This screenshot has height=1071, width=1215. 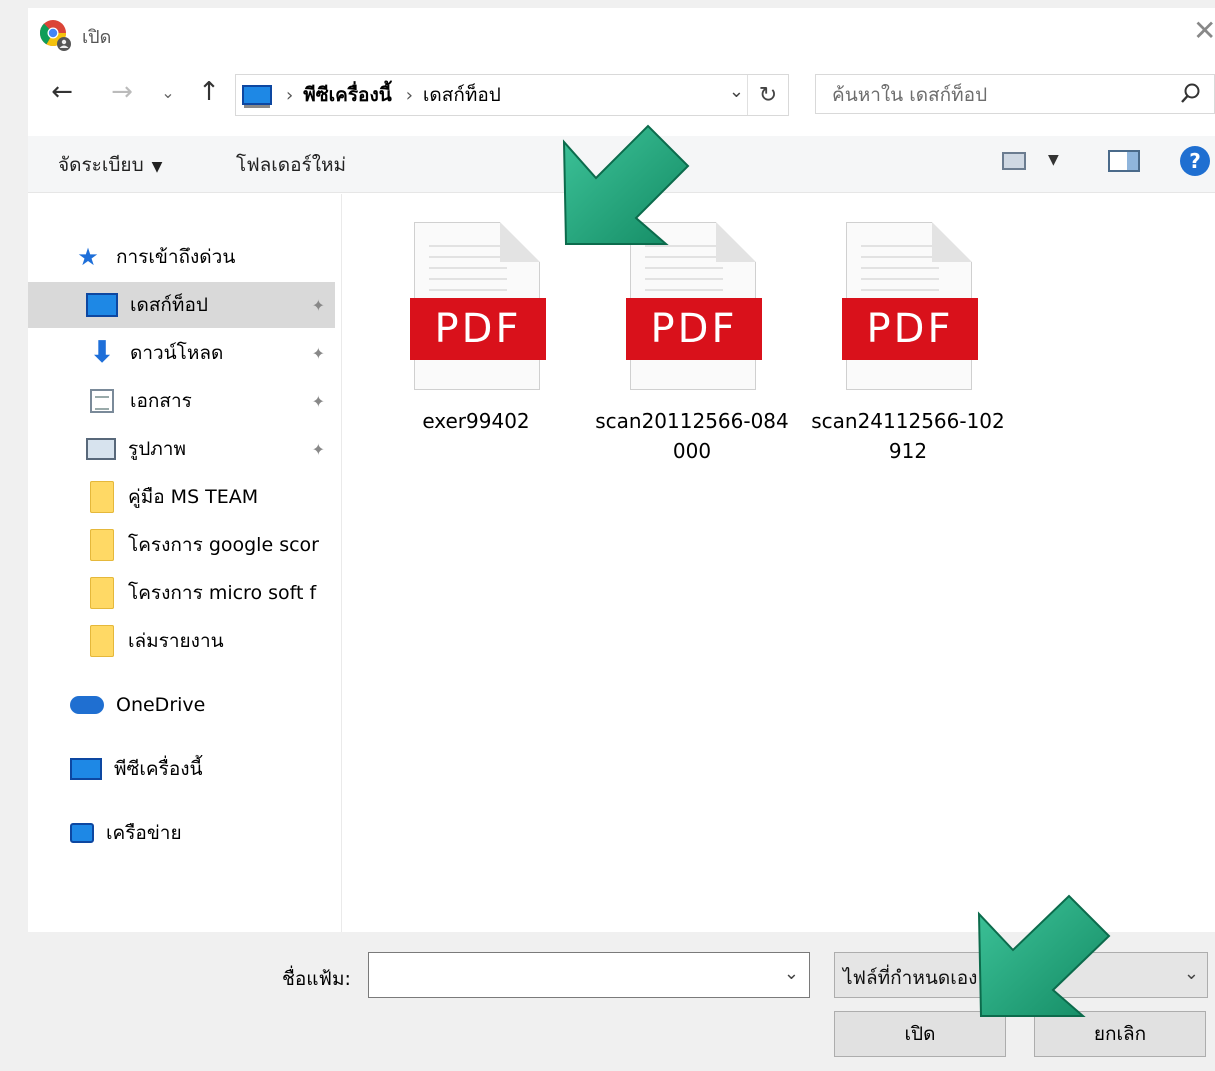 What do you see at coordinates (567, 973) in the screenshot?
I see `filename-input` at bounding box center [567, 973].